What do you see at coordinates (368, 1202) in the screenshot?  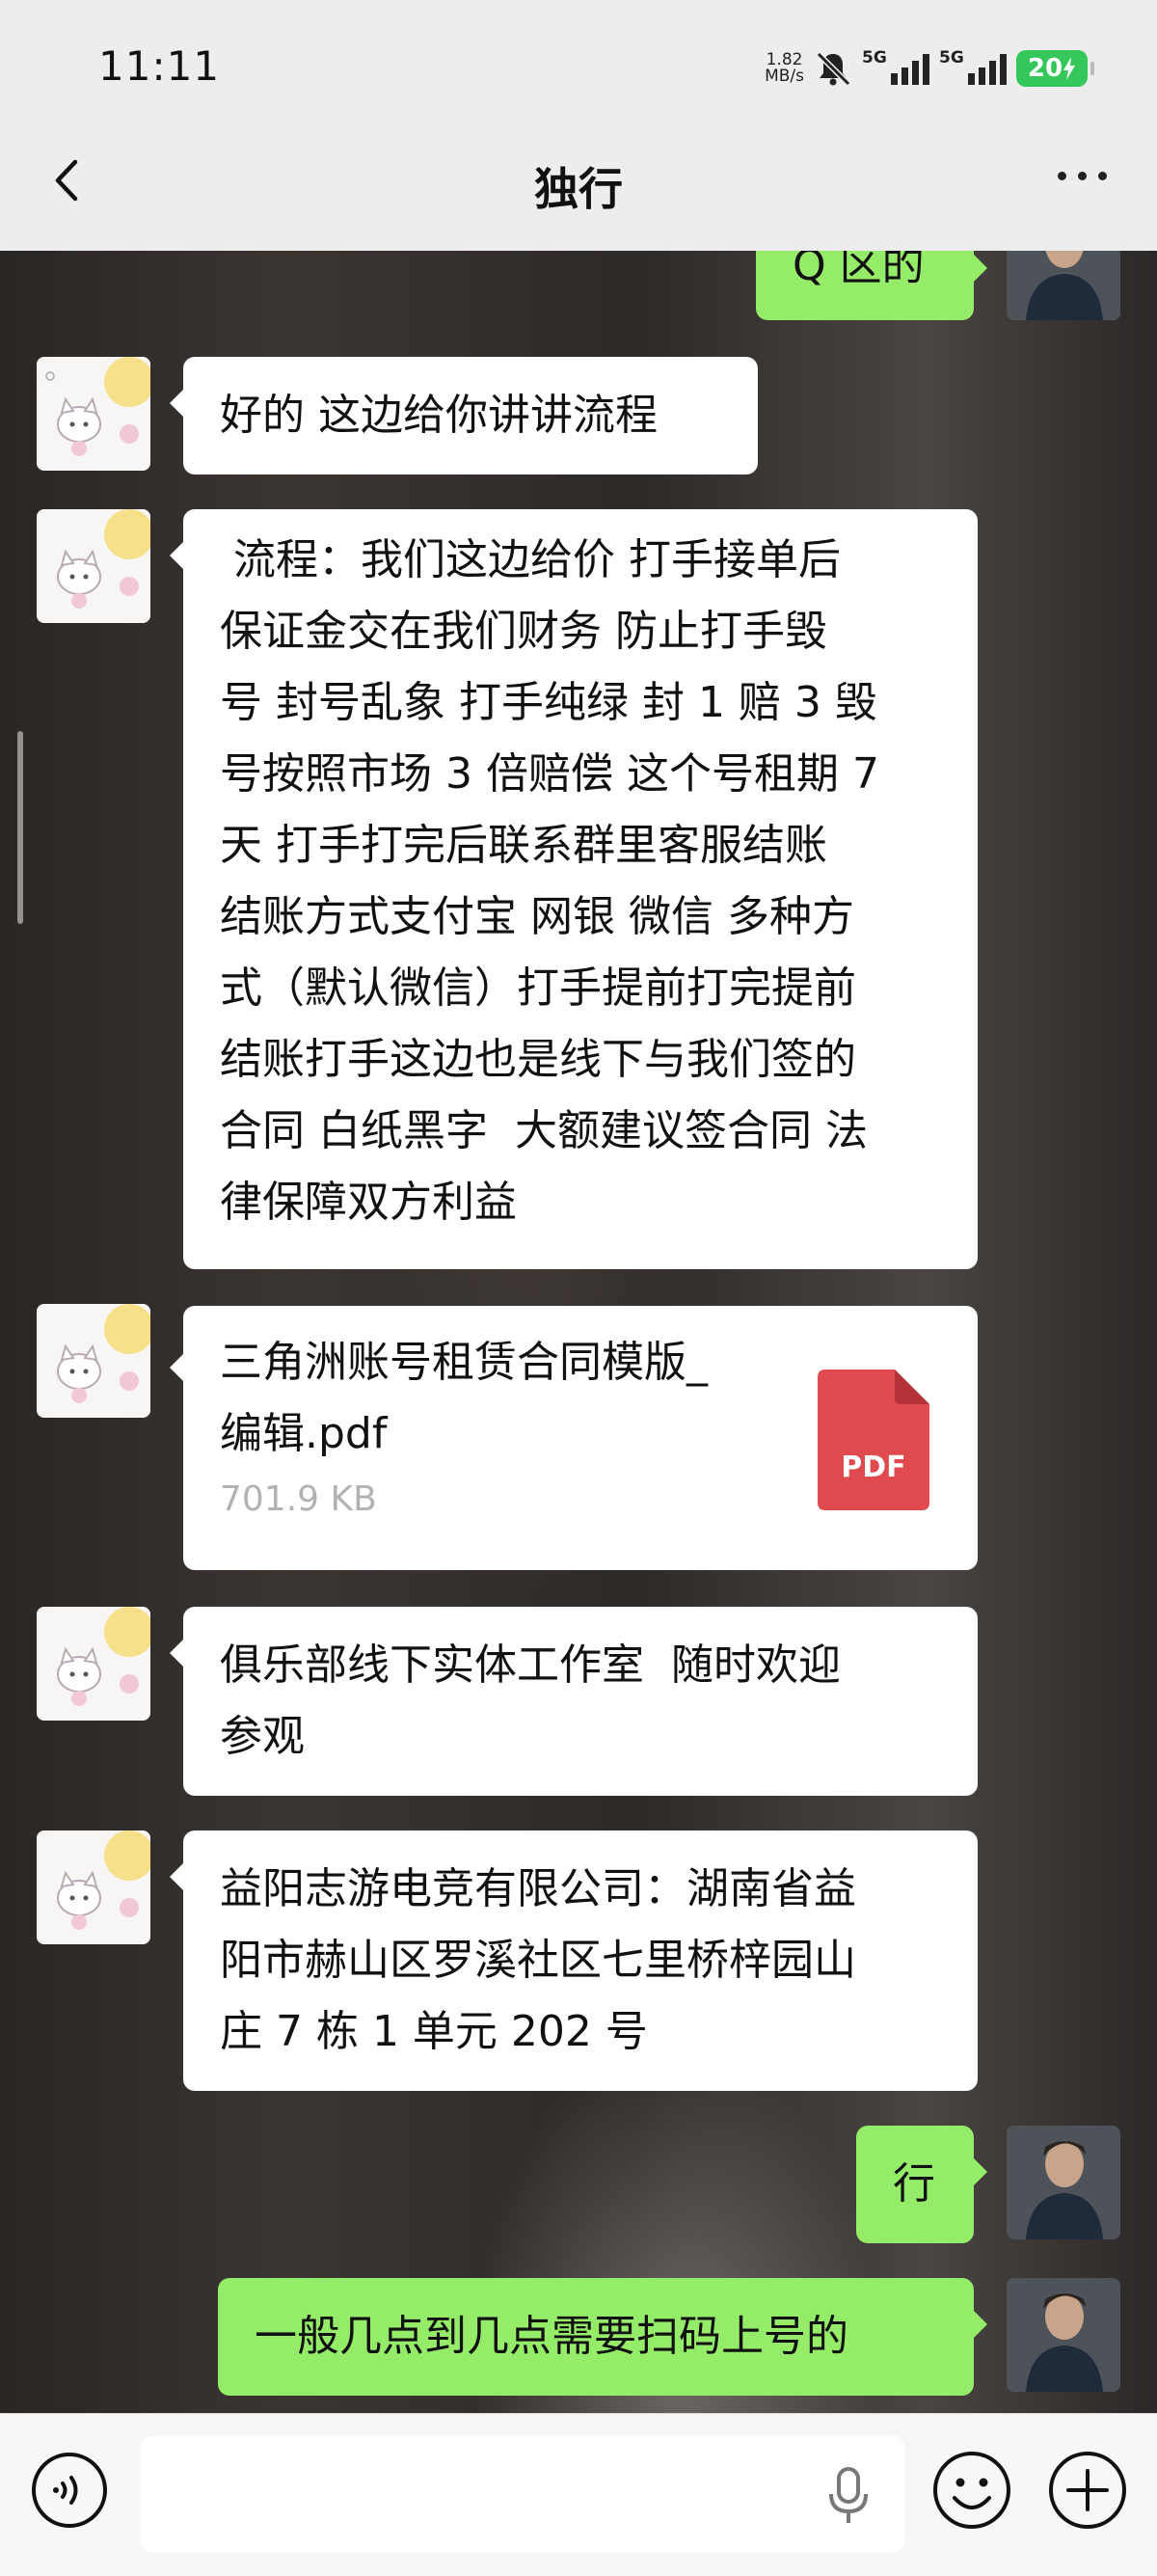 I see `message-line: 律保障双方利益` at bounding box center [368, 1202].